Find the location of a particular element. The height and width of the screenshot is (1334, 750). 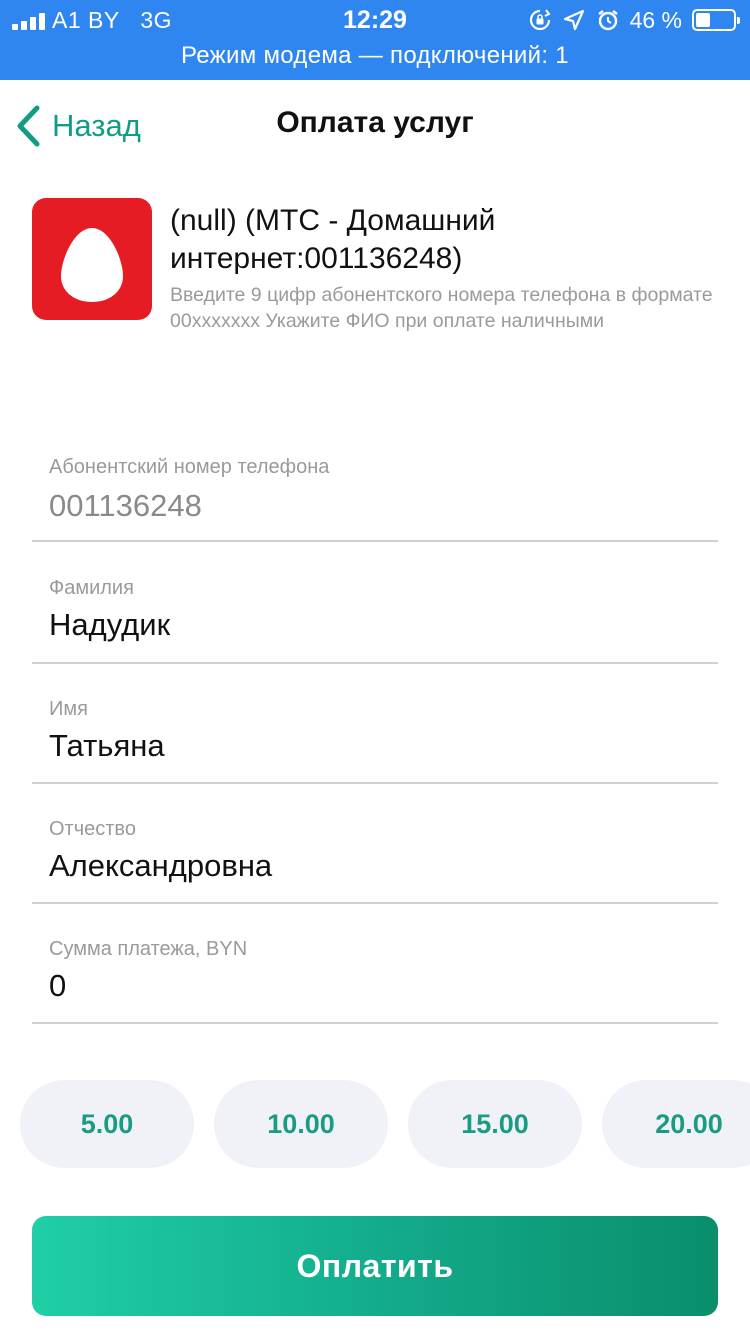

orientation-lock-icon is located at coordinates (540, 20).